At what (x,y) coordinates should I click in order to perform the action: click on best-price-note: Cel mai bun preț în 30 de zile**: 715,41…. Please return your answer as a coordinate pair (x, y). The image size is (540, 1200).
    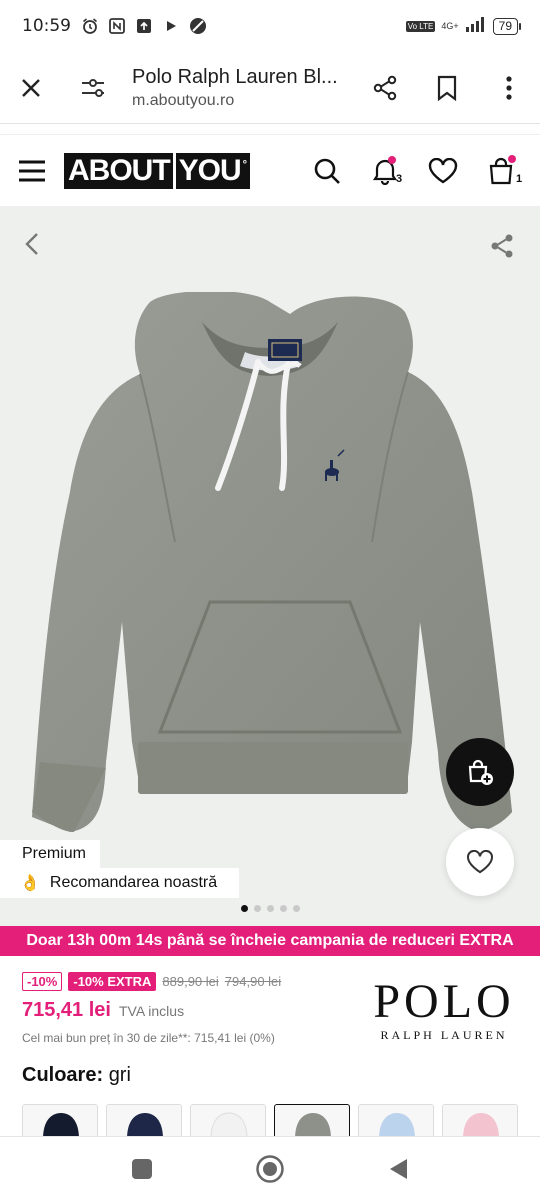
    Looking at the image, I should click on (148, 1038).